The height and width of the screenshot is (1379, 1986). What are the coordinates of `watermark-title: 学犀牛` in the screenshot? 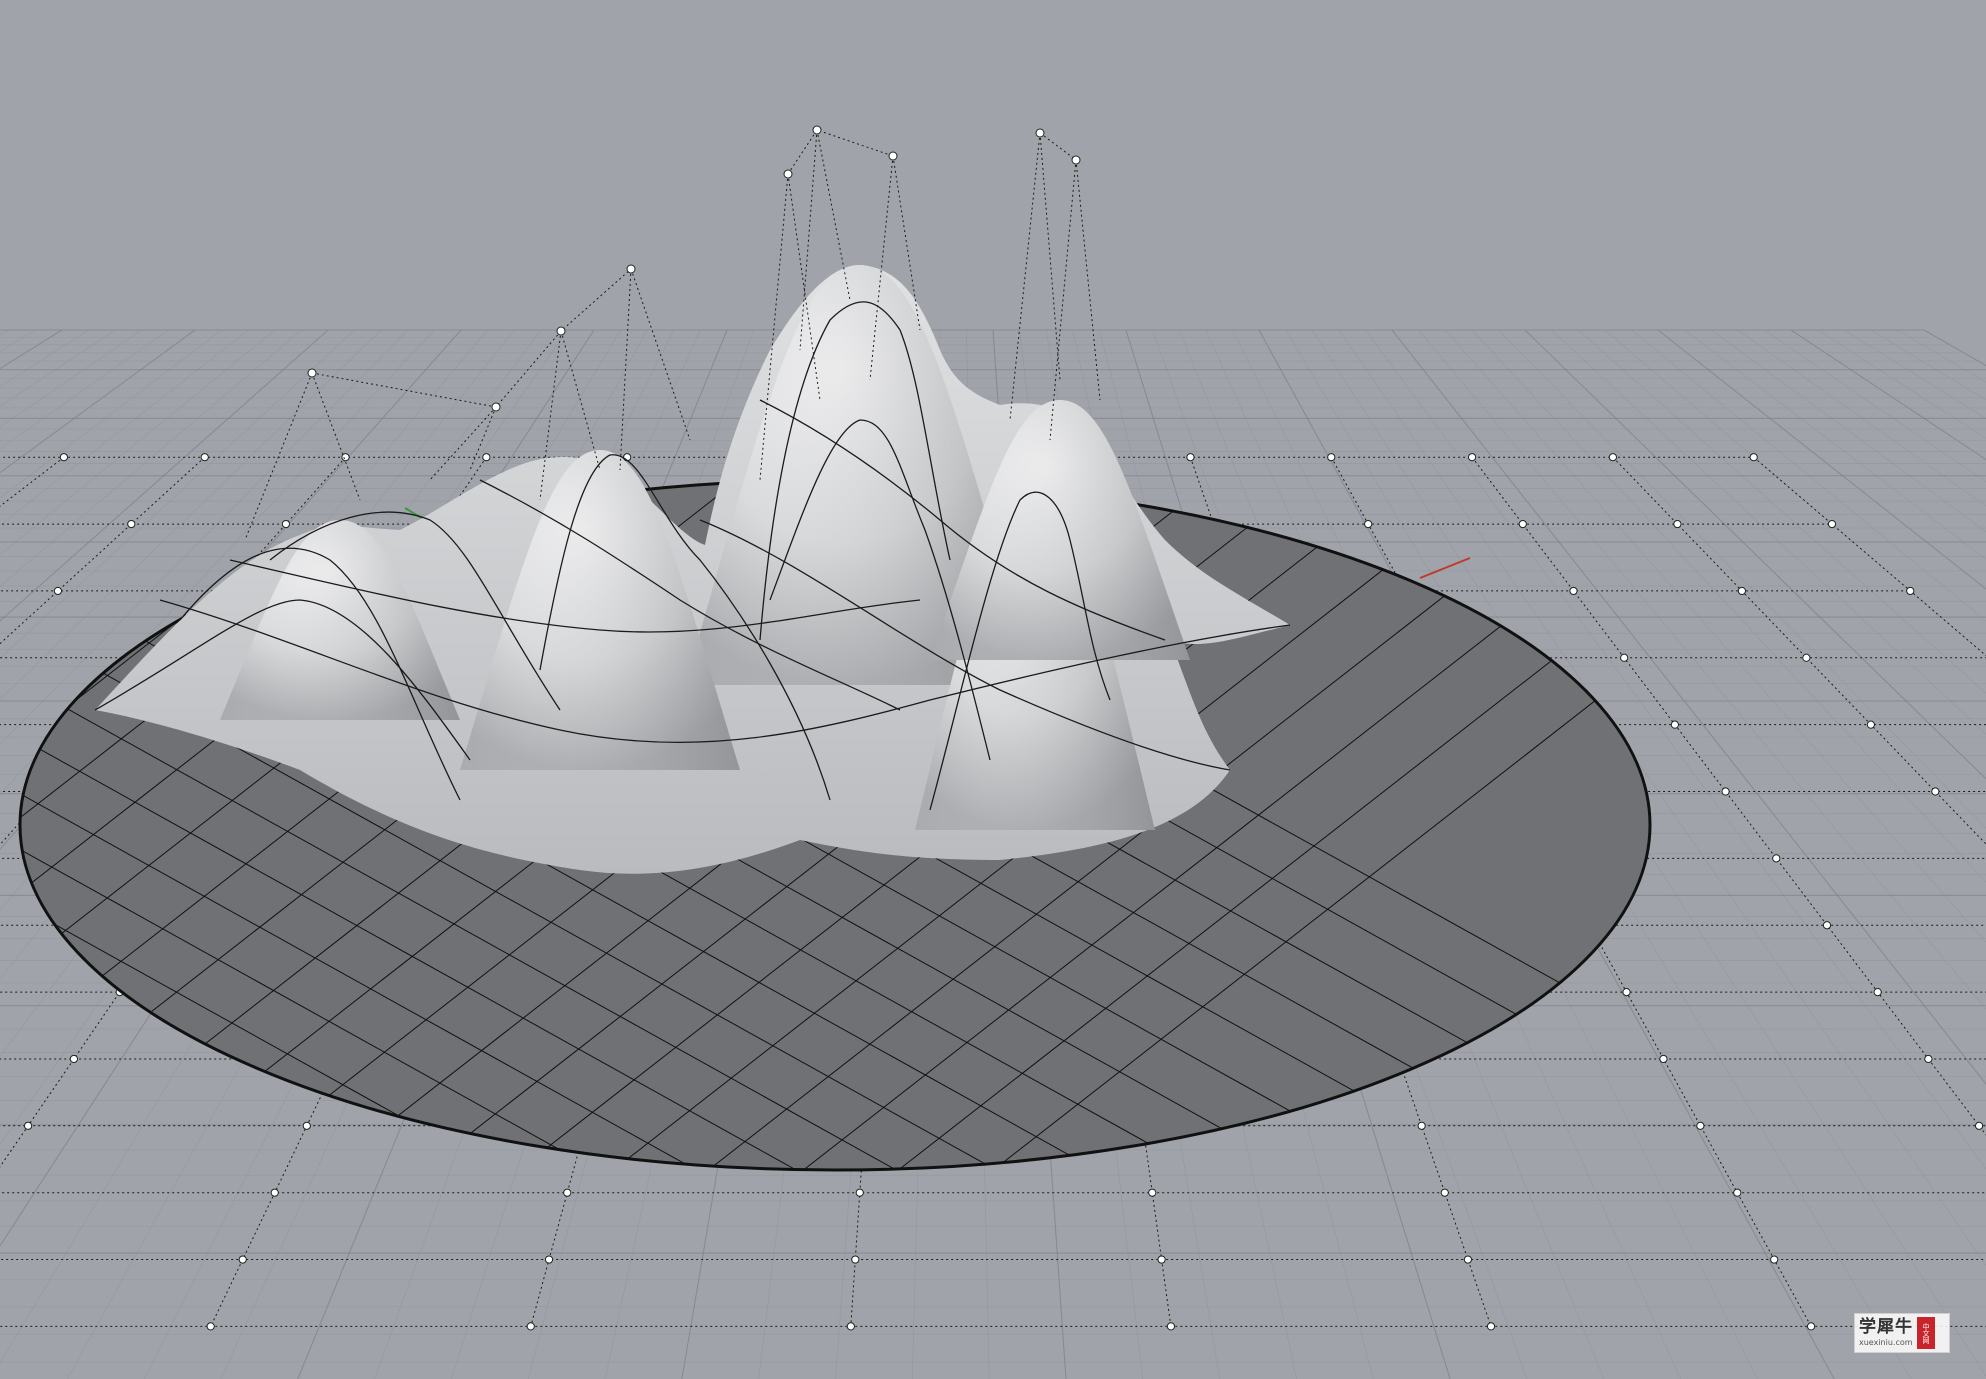 It's located at (1886, 1327).